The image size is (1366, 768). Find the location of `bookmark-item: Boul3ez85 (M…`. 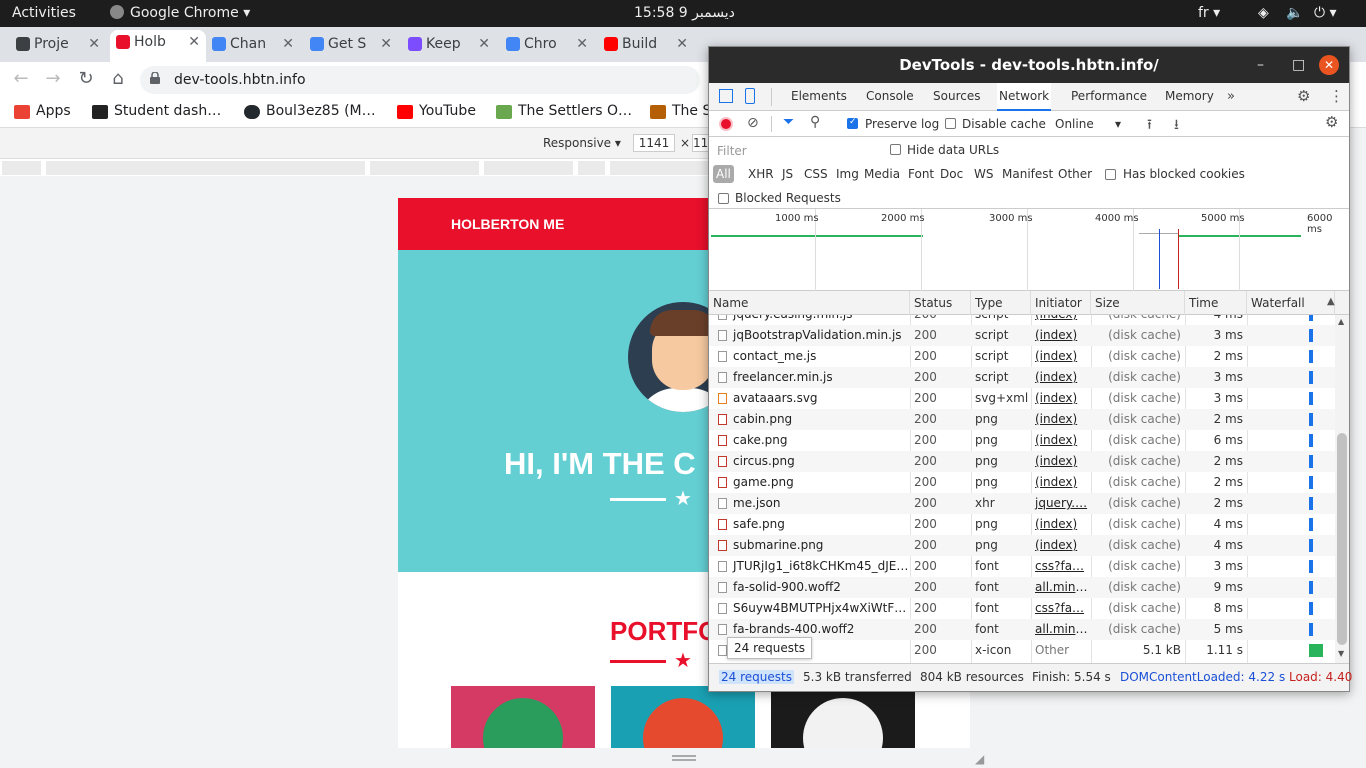

bookmark-item: Boul3ez85 (M… is located at coordinates (310, 111).